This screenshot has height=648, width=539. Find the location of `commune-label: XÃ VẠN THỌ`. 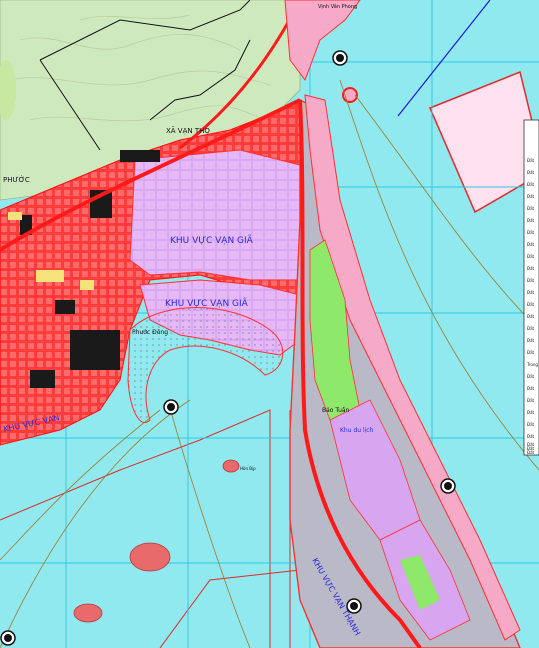

commune-label: XÃ VẠN THỌ is located at coordinates (188, 130).